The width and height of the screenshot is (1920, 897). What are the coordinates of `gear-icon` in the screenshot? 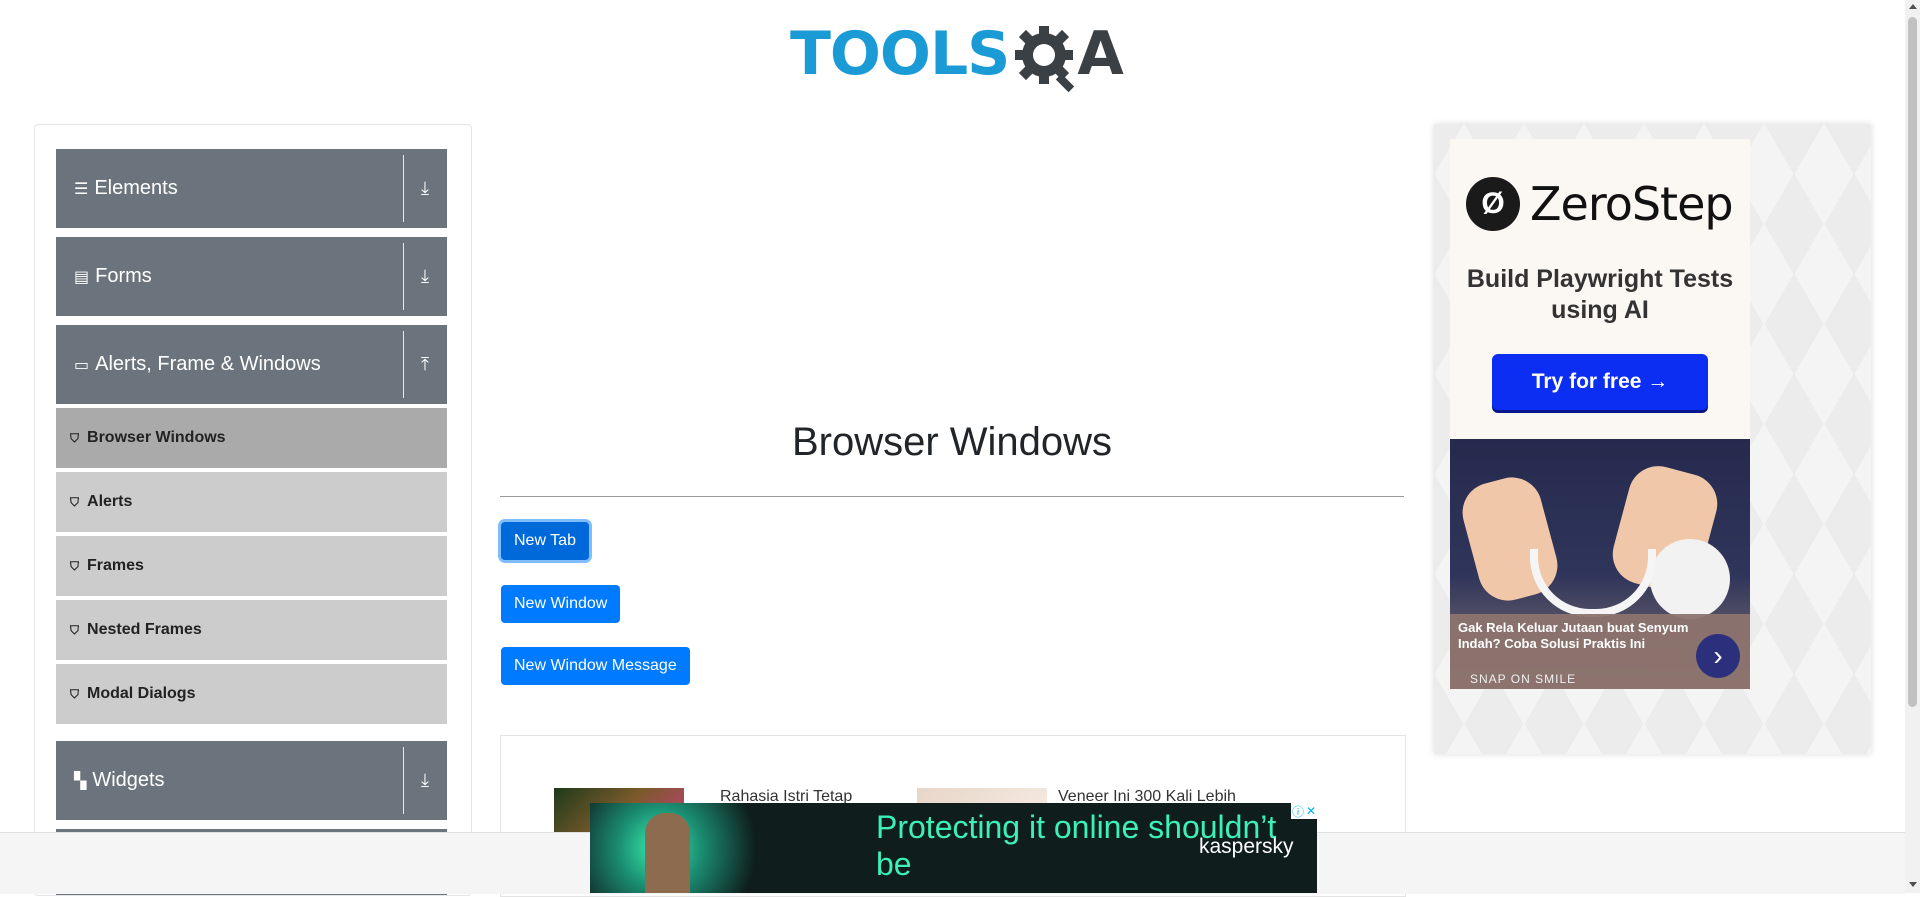 It's located at (1043, 57).